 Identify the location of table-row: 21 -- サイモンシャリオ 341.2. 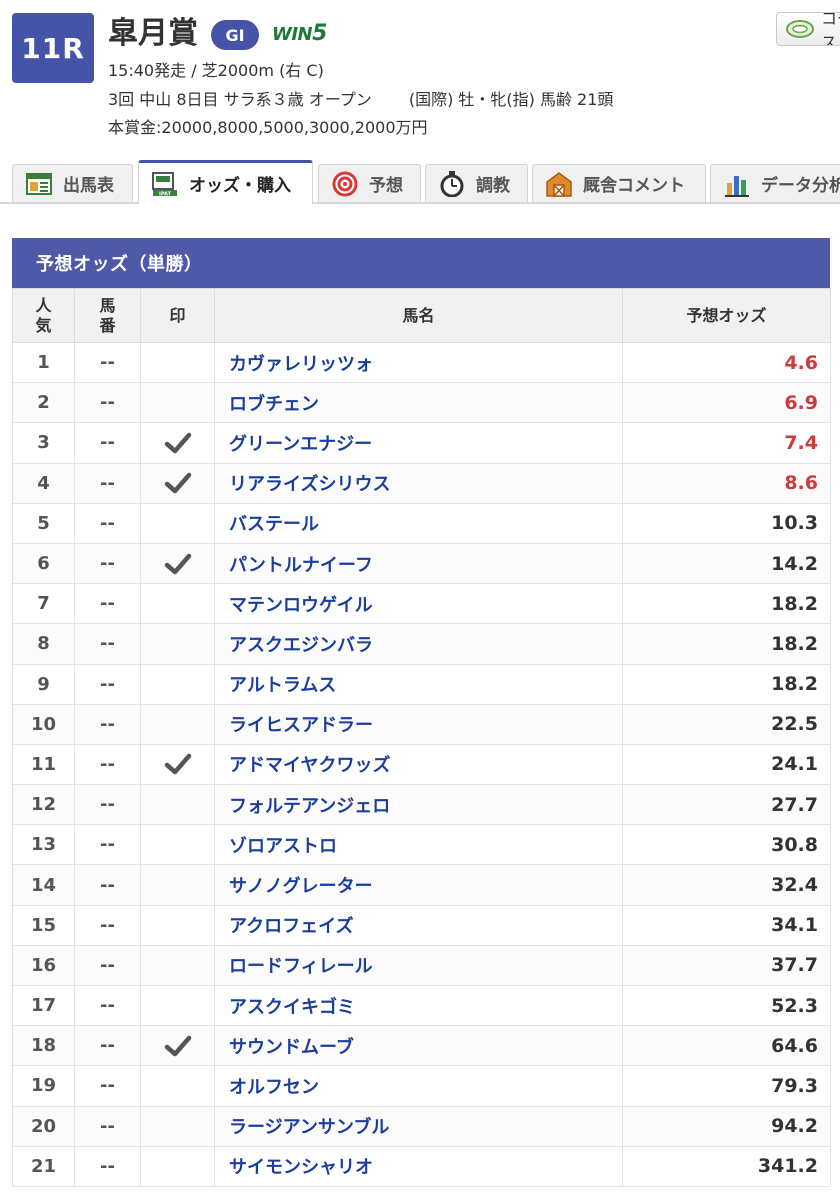
(421, 1166).